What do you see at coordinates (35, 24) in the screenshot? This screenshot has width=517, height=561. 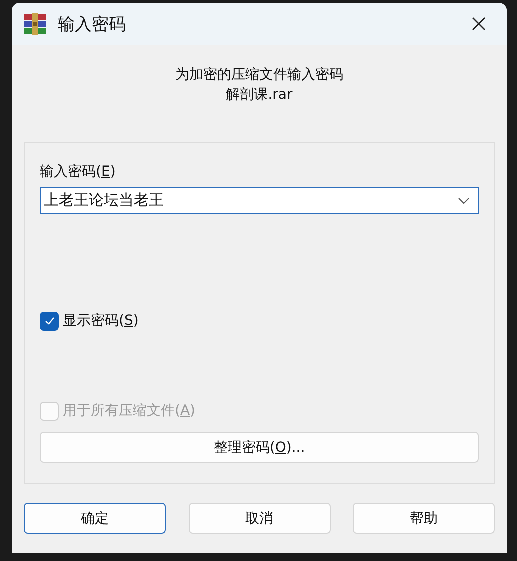 I see `stacked-books-icon` at bounding box center [35, 24].